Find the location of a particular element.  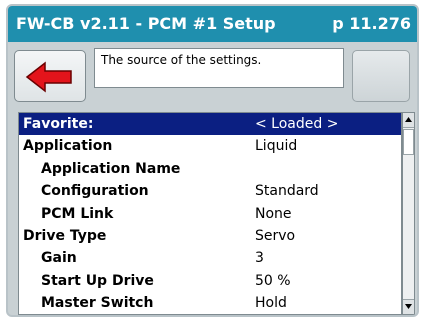

left-arrow-icon is located at coordinates (48, 77).